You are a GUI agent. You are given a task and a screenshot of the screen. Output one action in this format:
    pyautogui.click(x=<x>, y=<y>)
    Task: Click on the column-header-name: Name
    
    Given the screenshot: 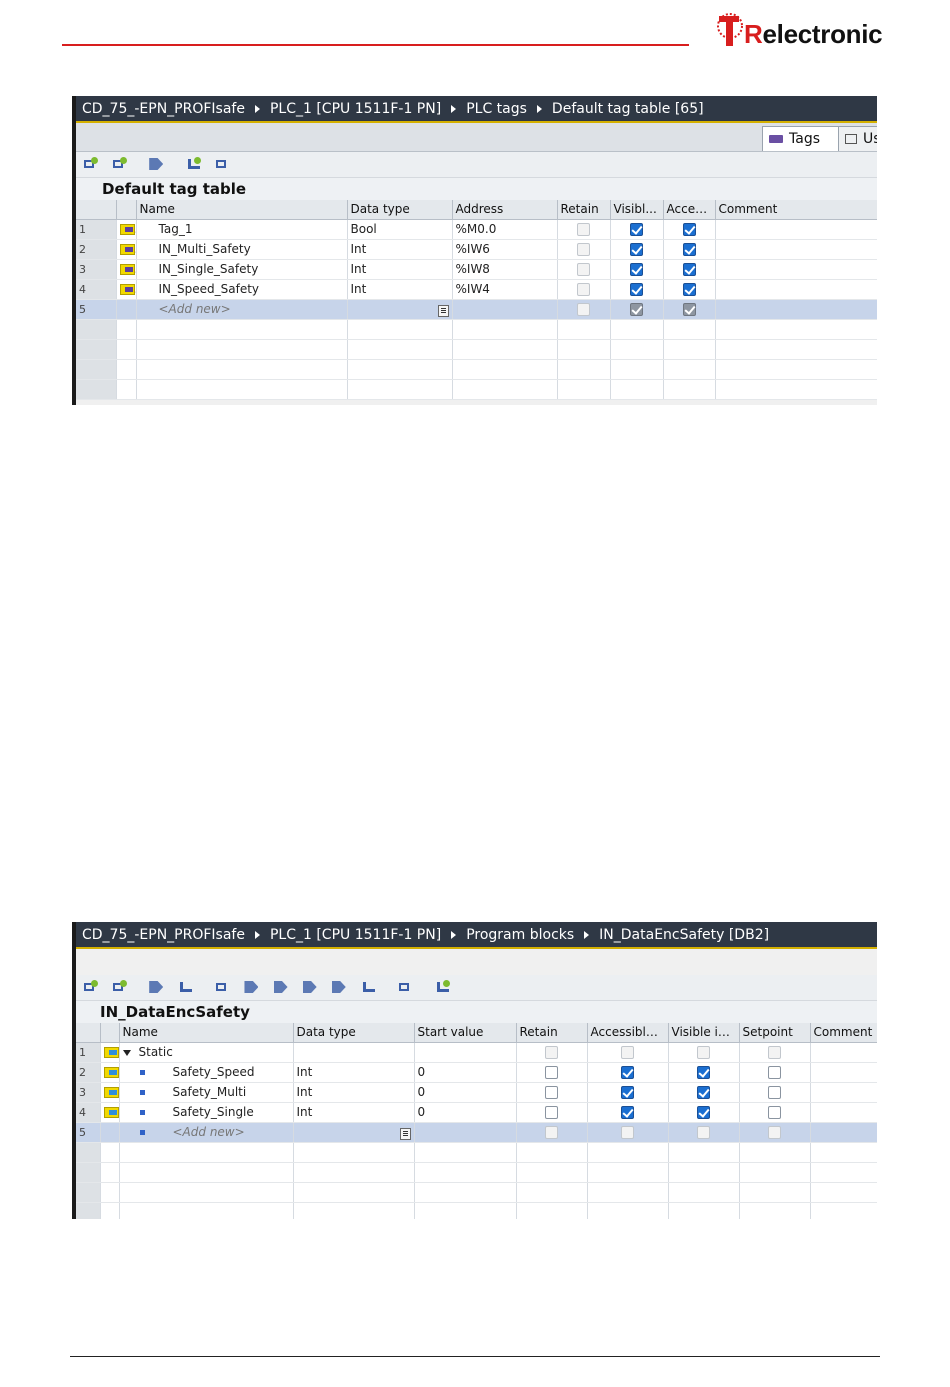 What is the action you would take?
    pyautogui.click(x=242, y=210)
    